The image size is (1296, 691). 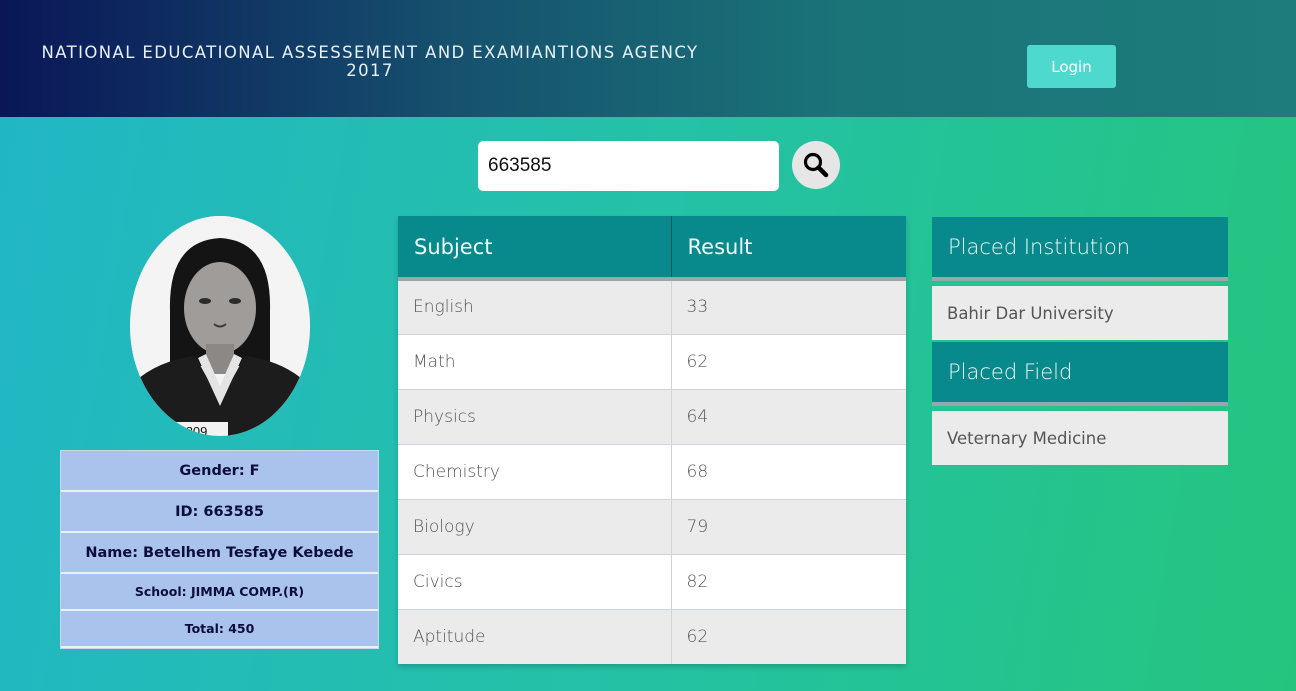 I want to click on subject-cell: Biology, so click(x=534, y=527).